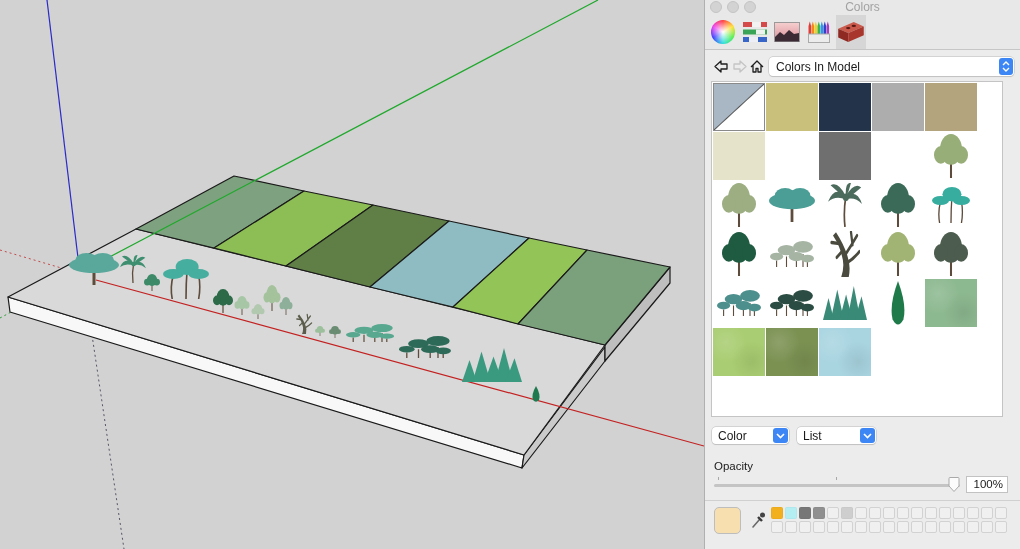 This screenshot has width=1020, height=549. I want to click on minimize-button, so click(733, 7).